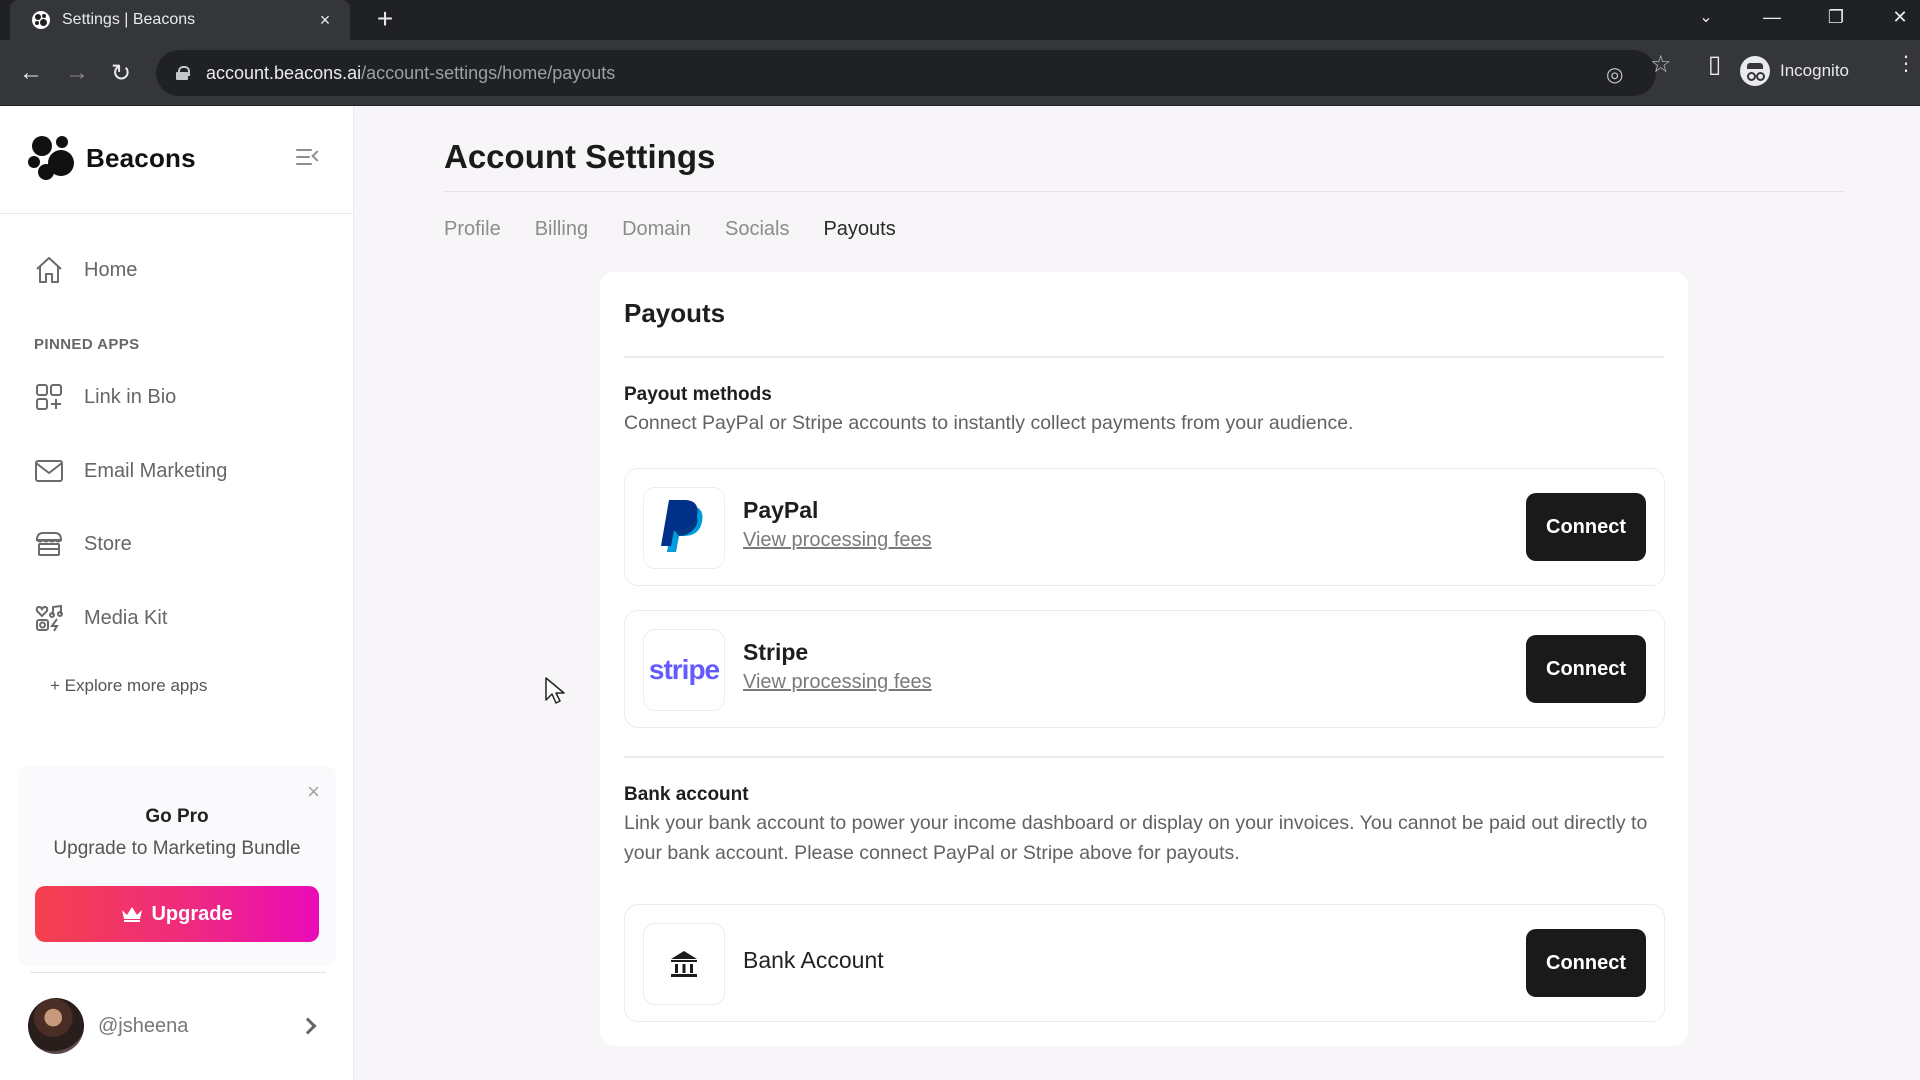 Image resolution: width=1920 pixels, height=1080 pixels. I want to click on section-divider, so click(1144, 757).